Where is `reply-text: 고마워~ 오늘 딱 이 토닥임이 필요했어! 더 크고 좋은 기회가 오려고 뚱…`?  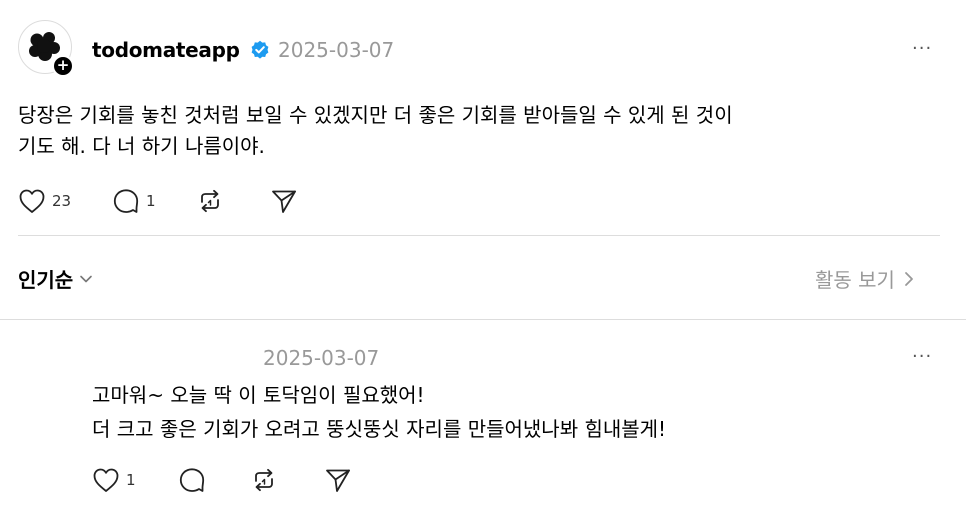 reply-text: 고마워~ 오늘 딱 이 토닥임이 필요했어! 더 크고 좋은 기회가 오려고 뚱… is located at coordinates (379, 412).